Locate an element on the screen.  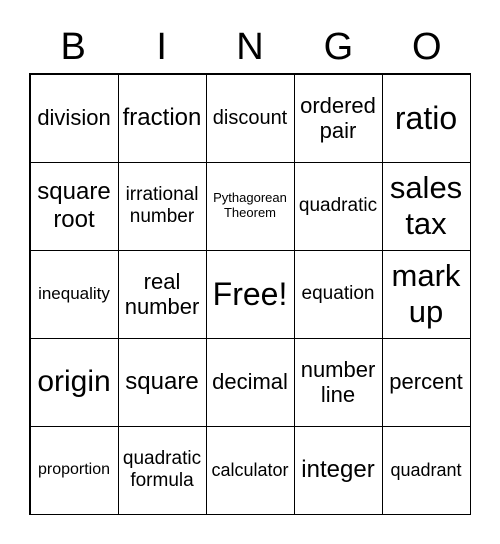
bingo-cell: square root is located at coordinates (74, 206).